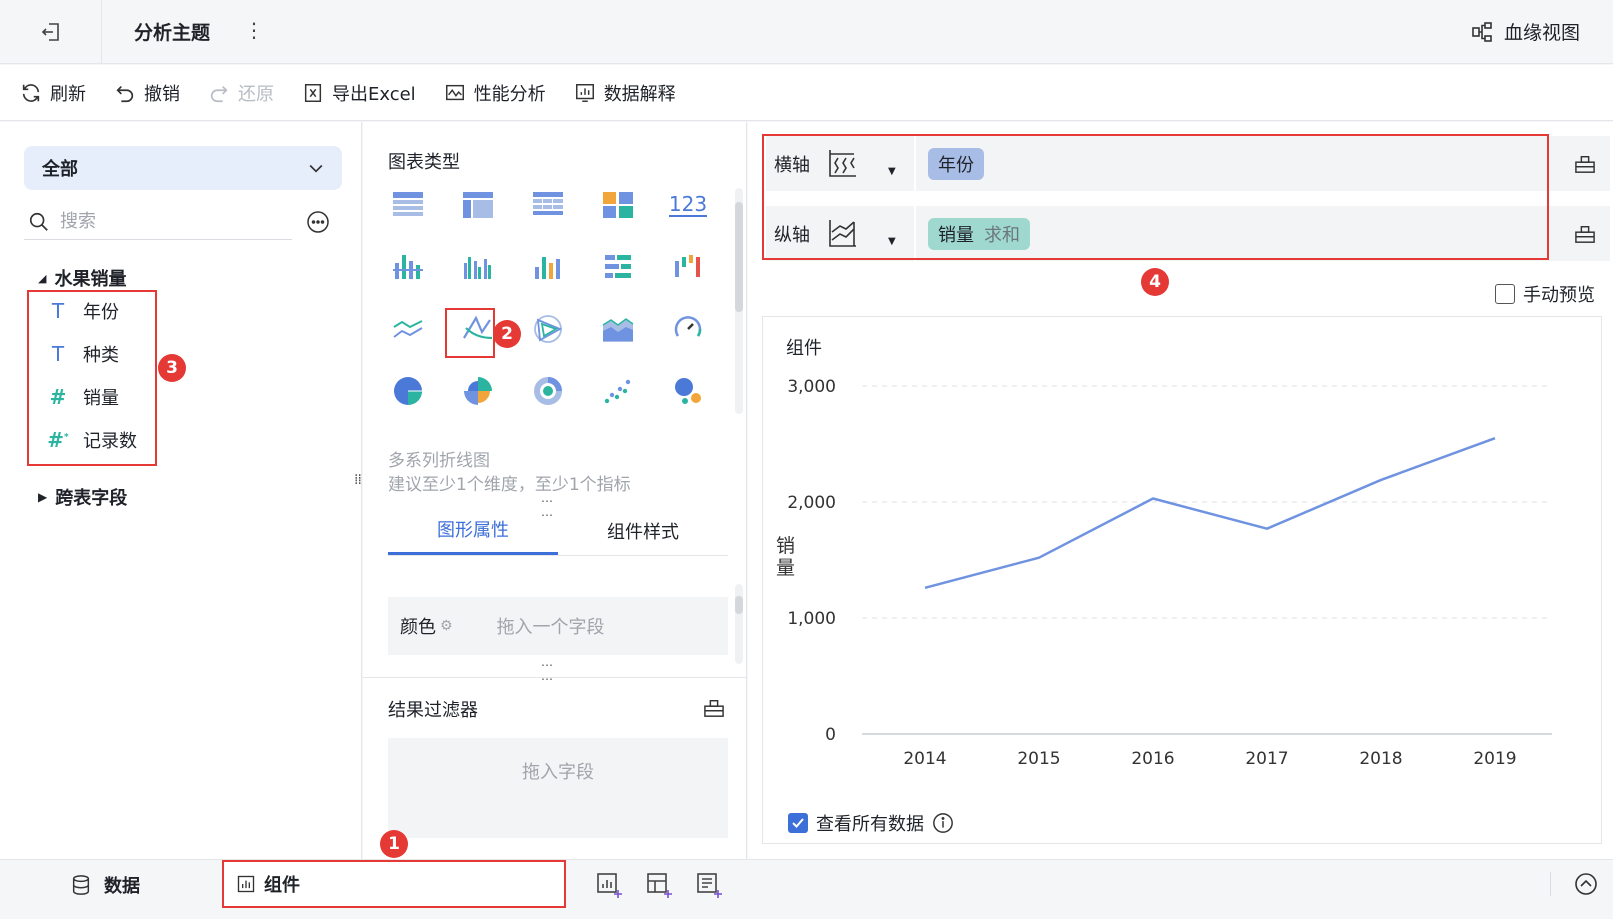 This screenshot has width=1613, height=919. I want to click on undo-icon, so click(125, 93).